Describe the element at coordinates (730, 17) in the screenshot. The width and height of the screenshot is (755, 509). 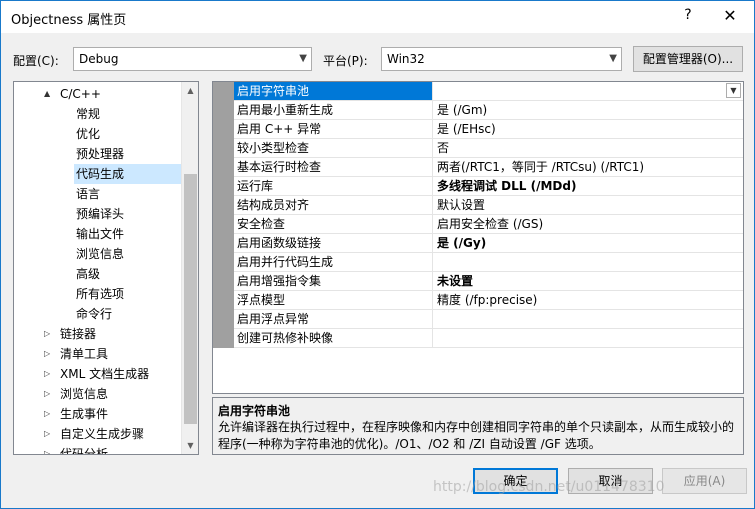
I see `close-icon: ✕` at that location.